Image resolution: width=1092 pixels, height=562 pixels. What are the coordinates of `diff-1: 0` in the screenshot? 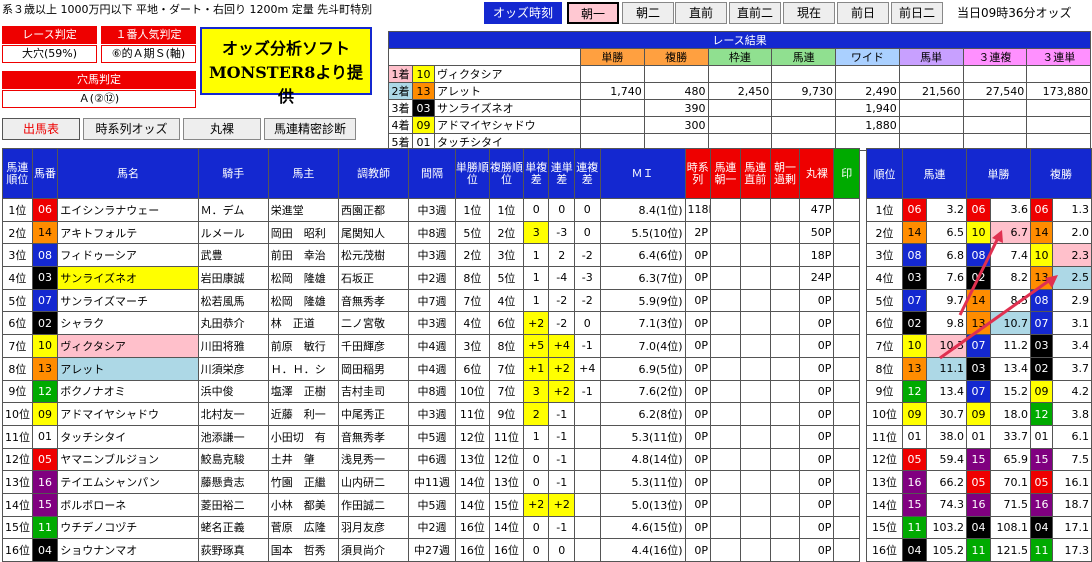 It's located at (536, 482).